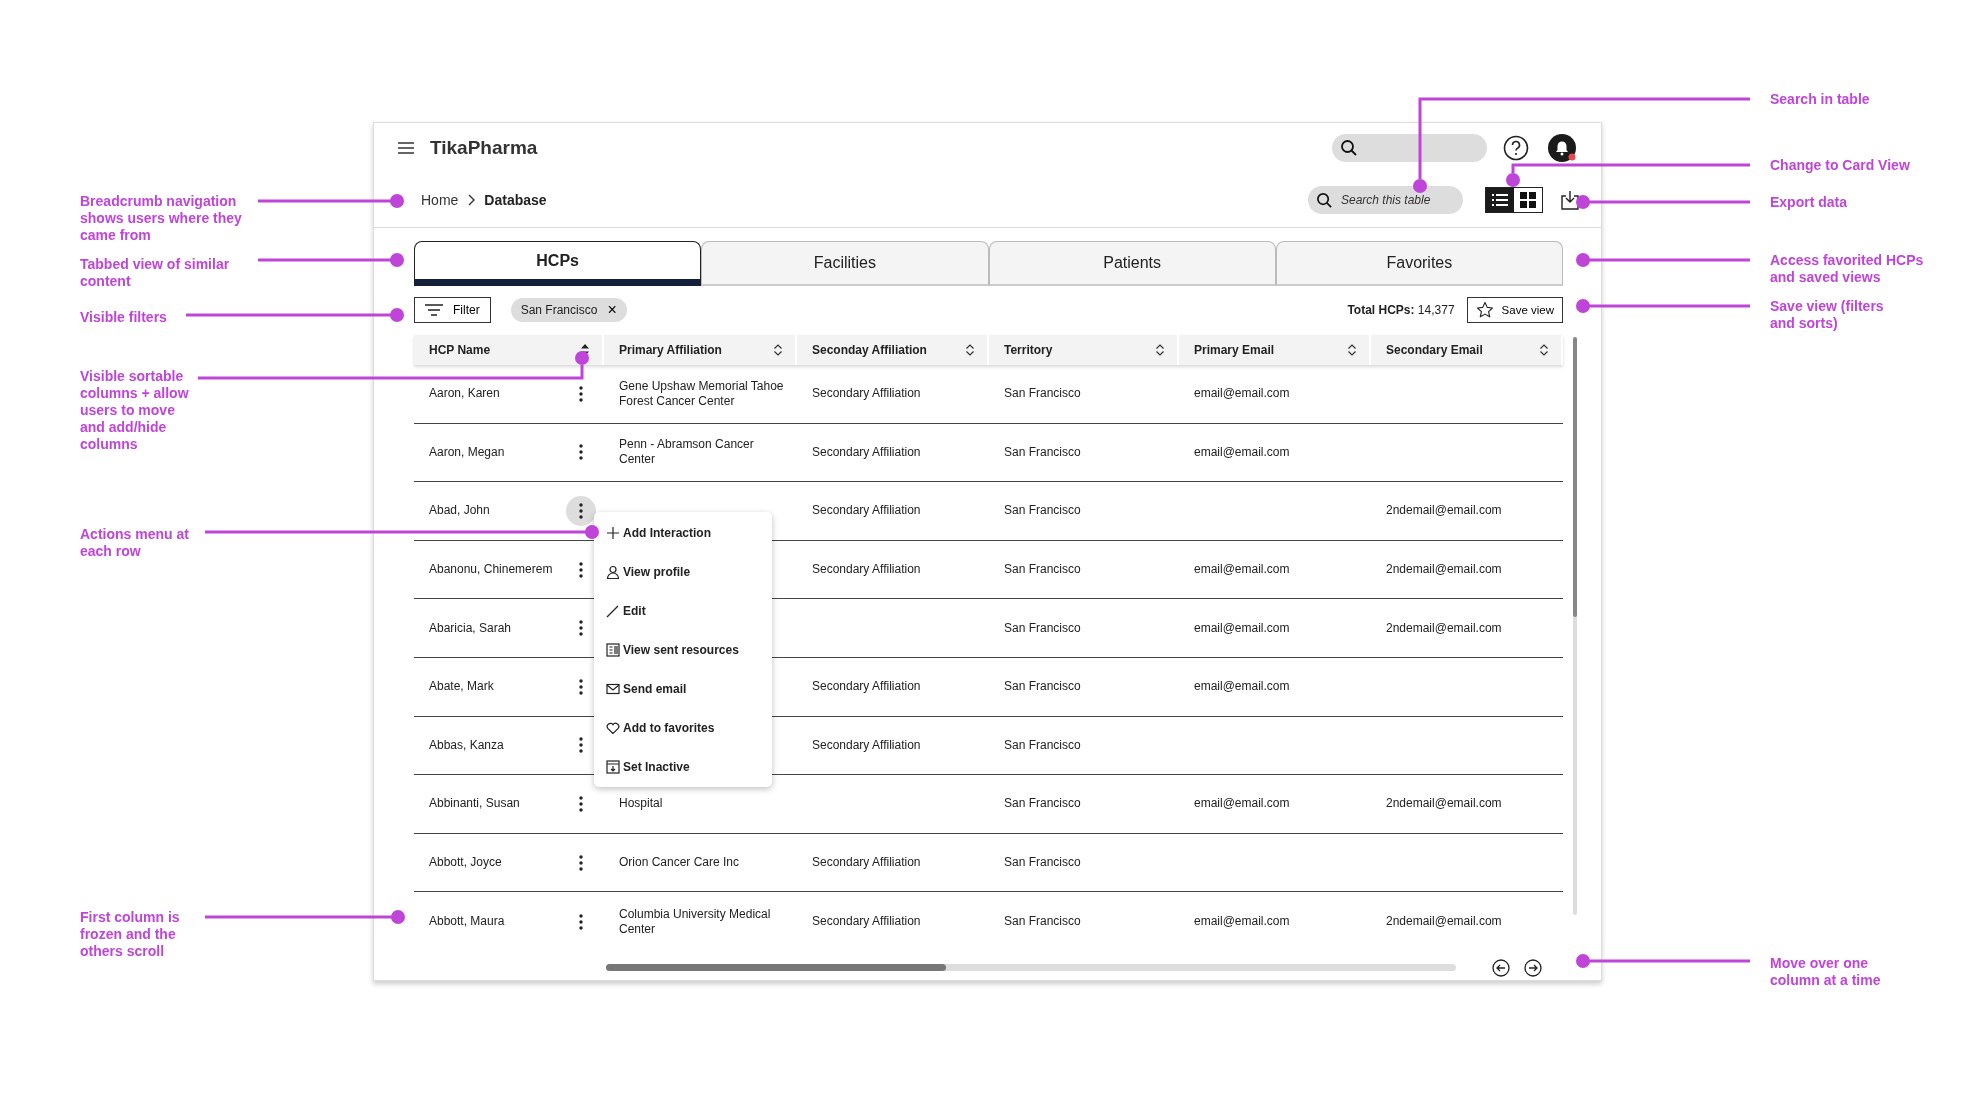 The width and height of the screenshot is (1967, 1108). Describe the element at coordinates (613, 610) in the screenshot. I see `pencil-icon` at that location.